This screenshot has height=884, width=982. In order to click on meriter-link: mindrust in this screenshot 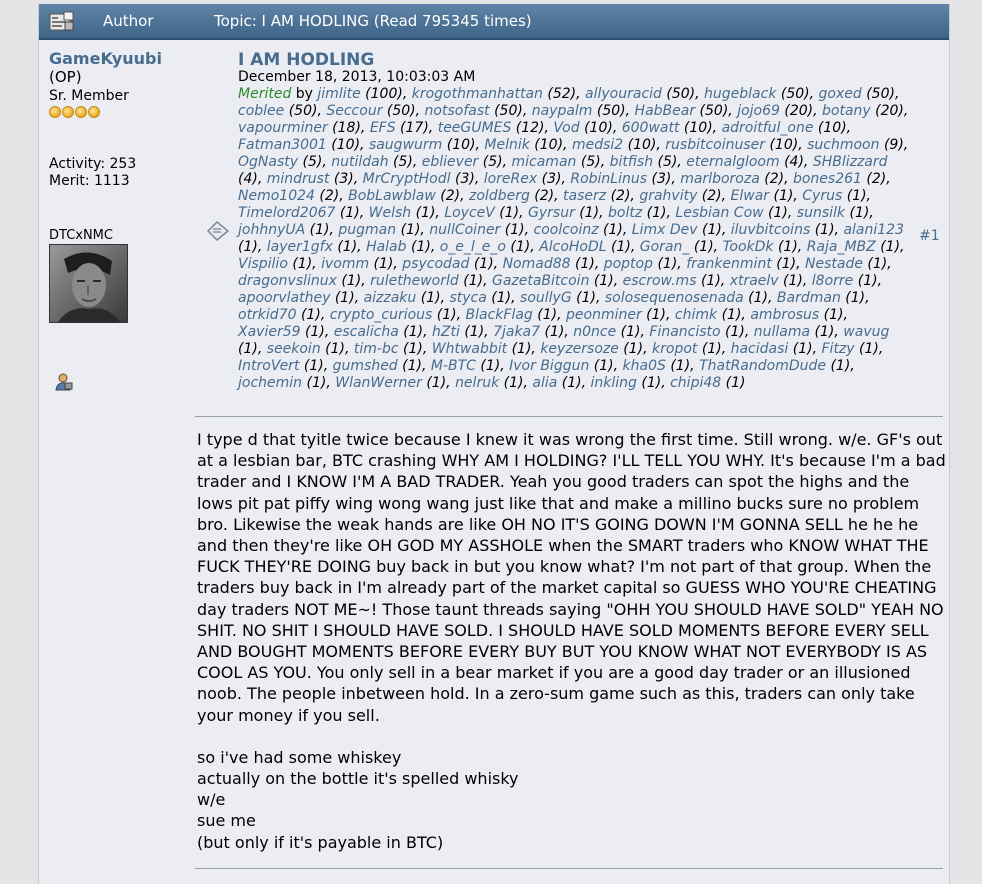, I will do `click(298, 179)`.